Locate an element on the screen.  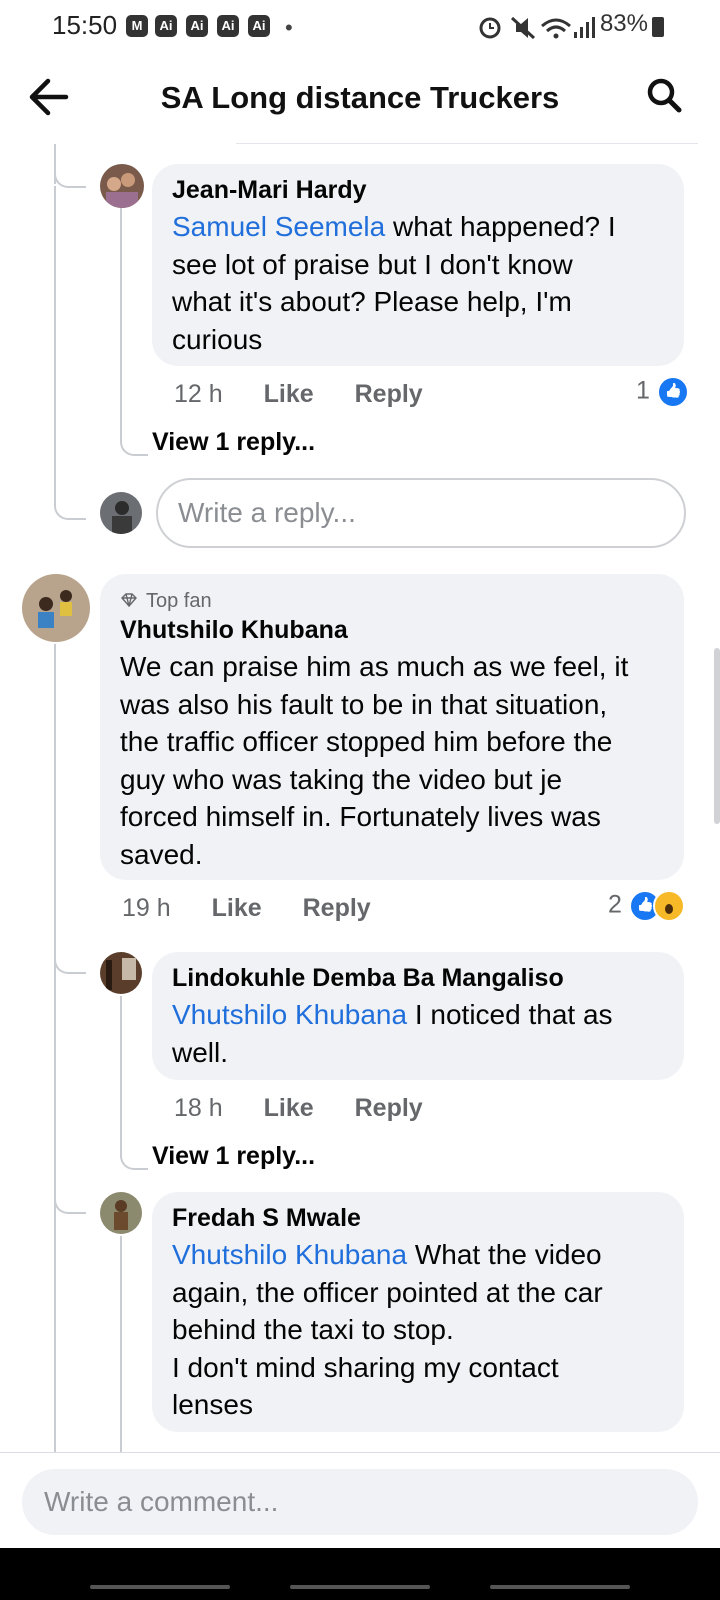
divider is located at coordinates (467, 143).